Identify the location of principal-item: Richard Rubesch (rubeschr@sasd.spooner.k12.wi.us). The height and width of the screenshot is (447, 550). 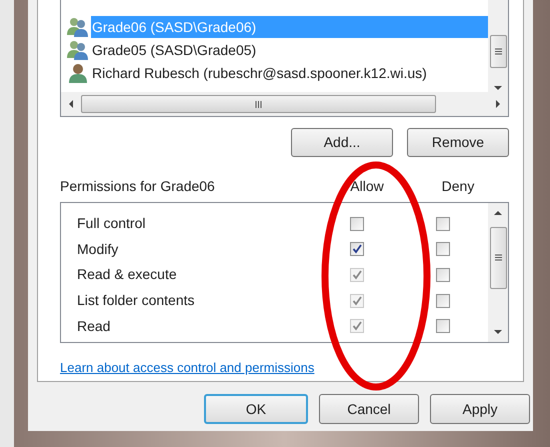
(259, 73).